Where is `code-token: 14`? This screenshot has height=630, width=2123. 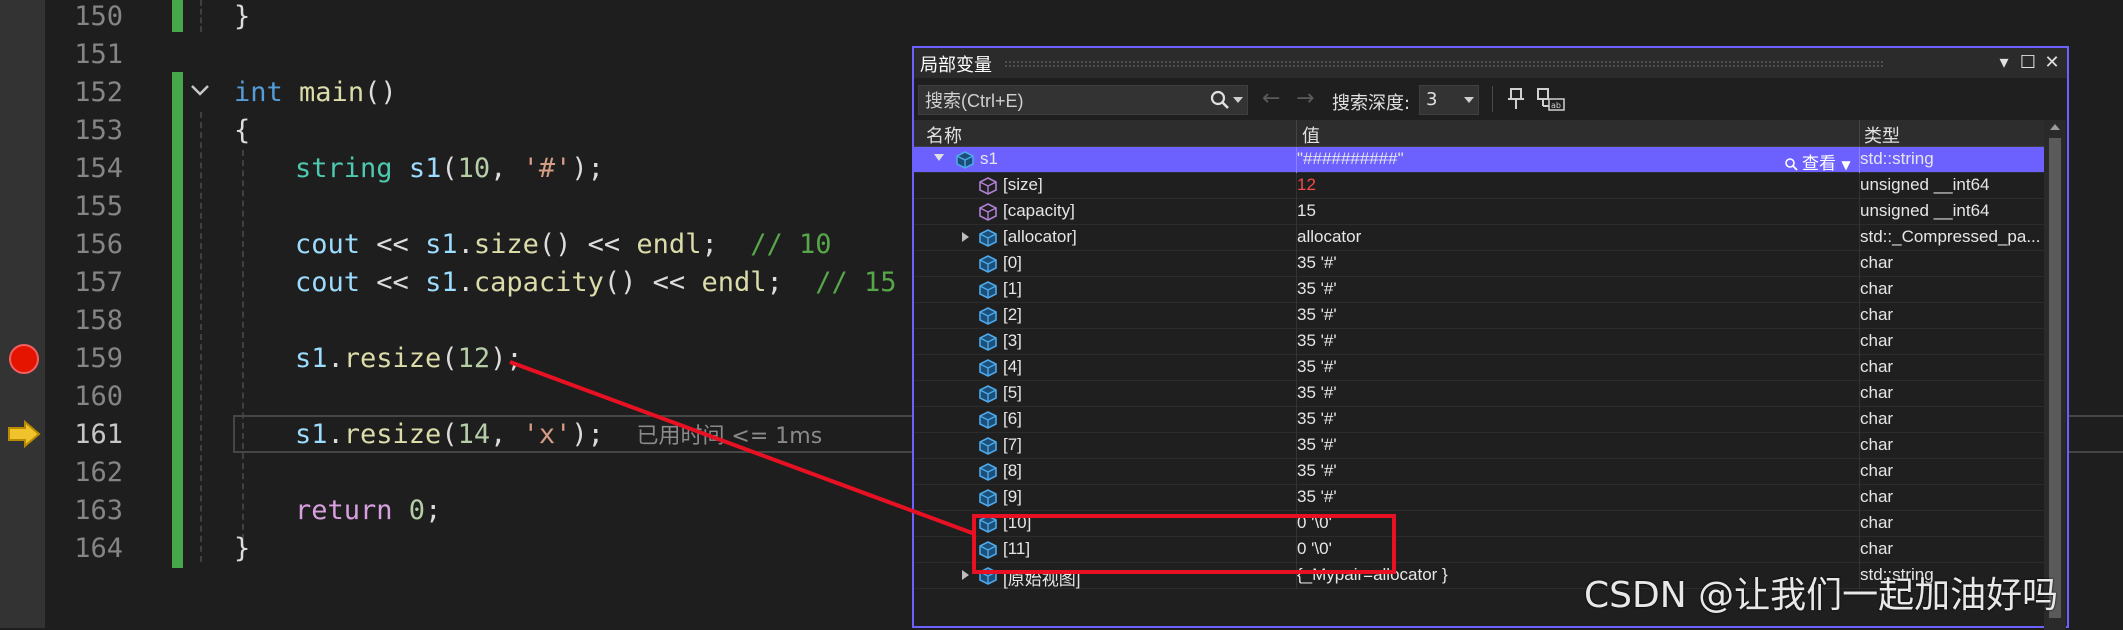
code-token: 14 is located at coordinates (474, 434).